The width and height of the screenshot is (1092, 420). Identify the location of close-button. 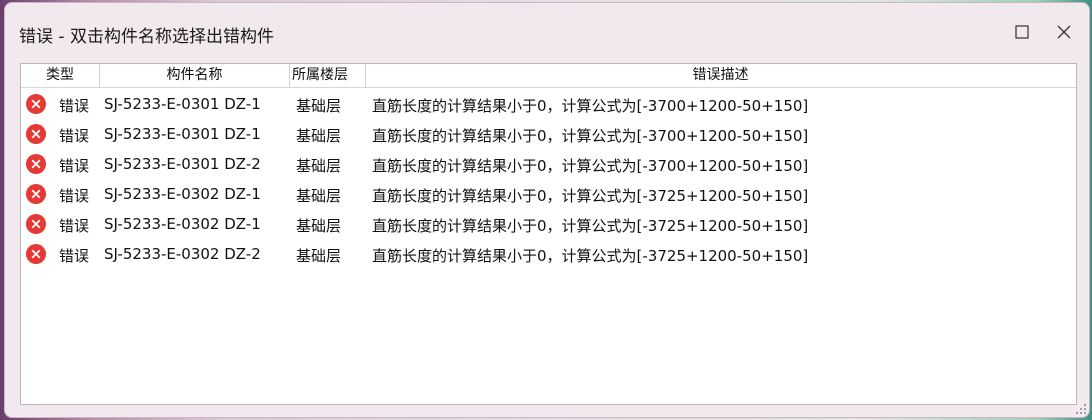
(1064, 32).